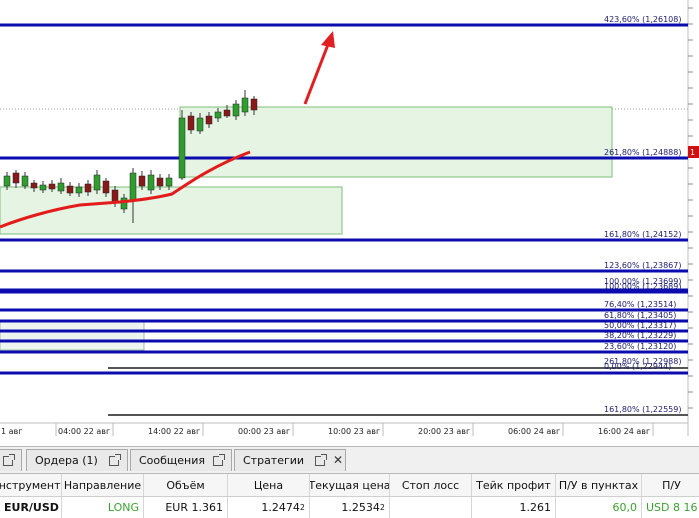 The image size is (699, 518). Describe the element at coordinates (84, 431) in the screenshot. I see `time-axis-label: 04:00 22 авг` at that location.